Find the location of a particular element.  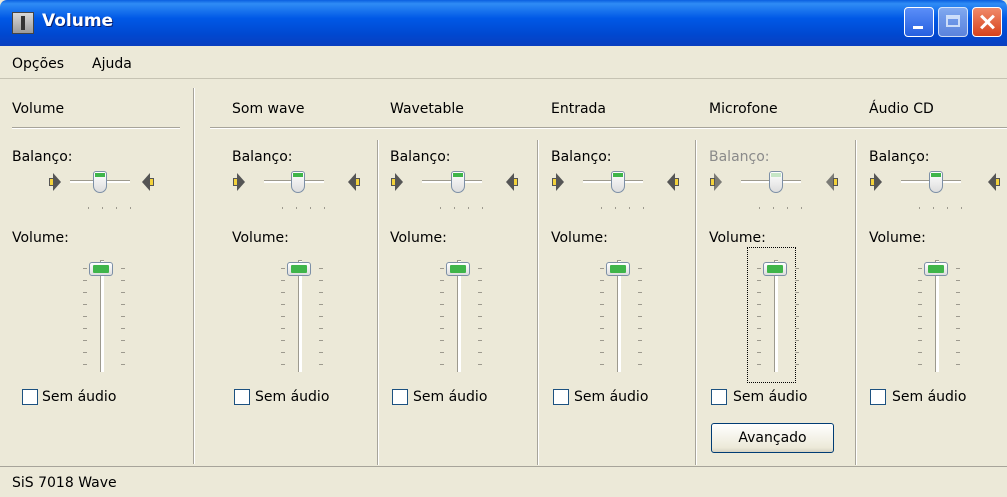

close-button is located at coordinates (987, 22).